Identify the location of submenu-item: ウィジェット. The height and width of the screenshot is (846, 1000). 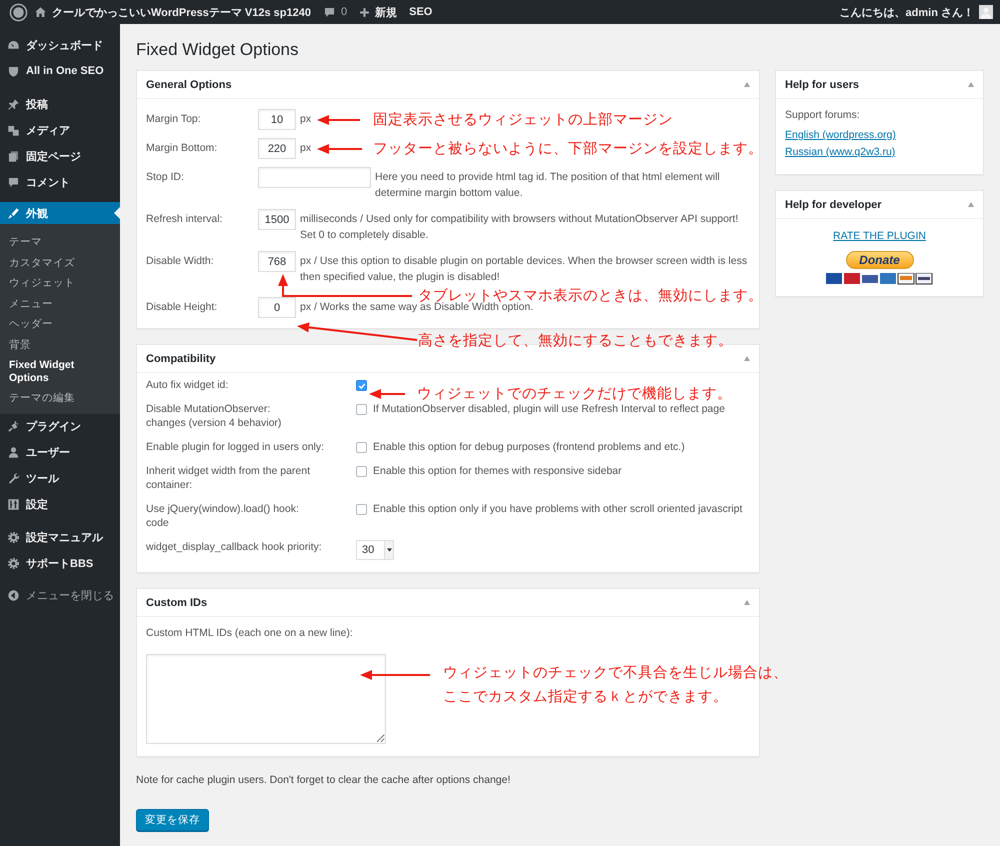
(60, 283).